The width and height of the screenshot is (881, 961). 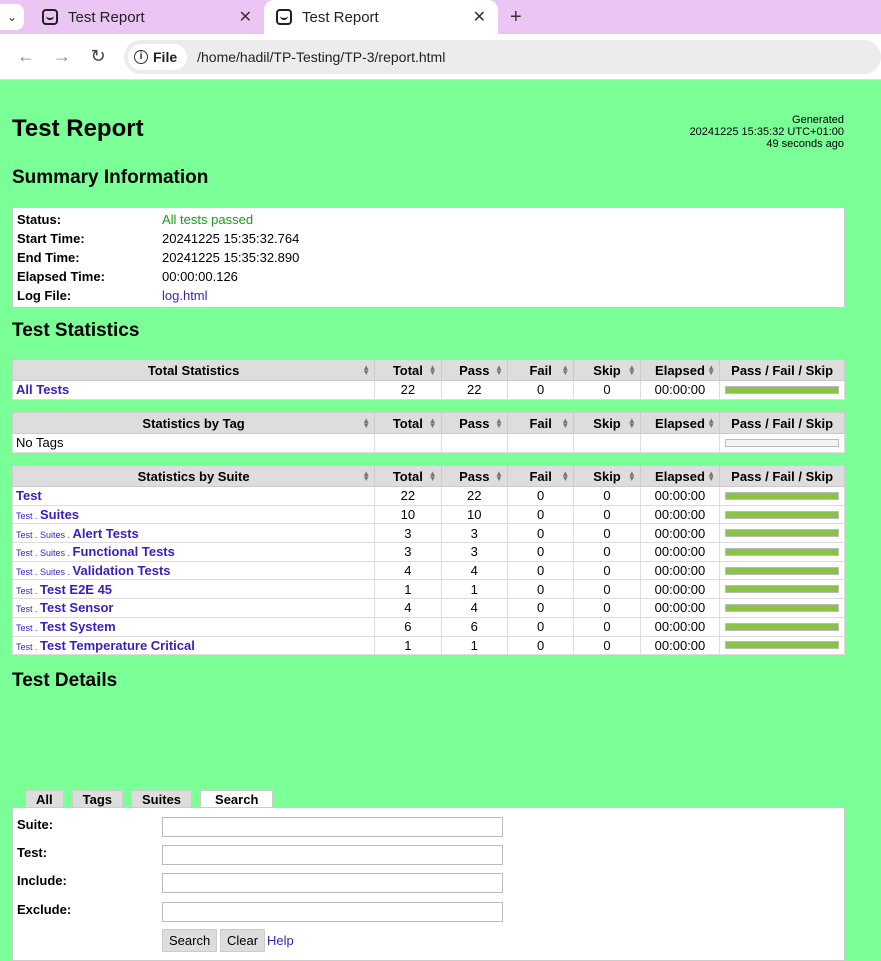 I want to click on tab-tags: Tags, so click(x=97, y=798).